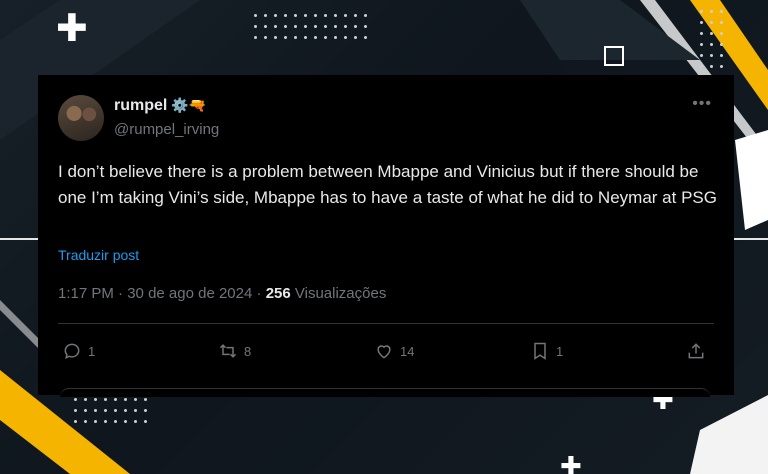 The image size is (768, 474). What do you see at coordinates (407, 351) in the screenshot?
I see `like-count: 14` at bounding box center [407, 351].